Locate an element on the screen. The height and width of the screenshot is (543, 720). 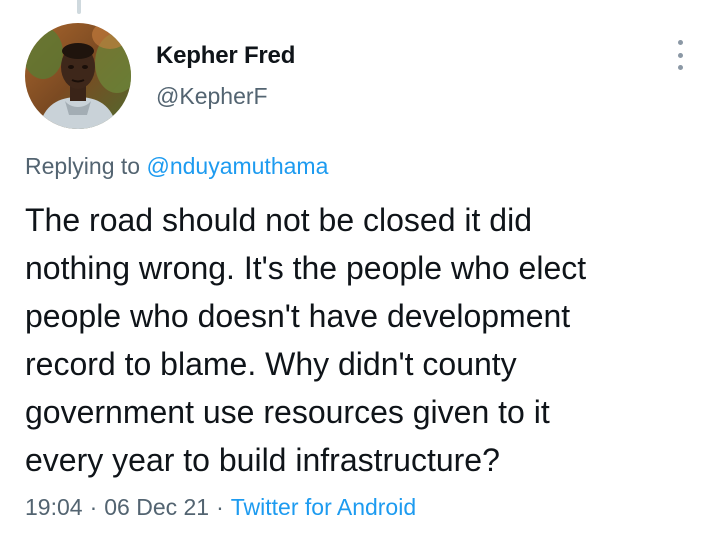
tweet-text-line: record to blame. Why didn't county is located at coordinates (271, 364).